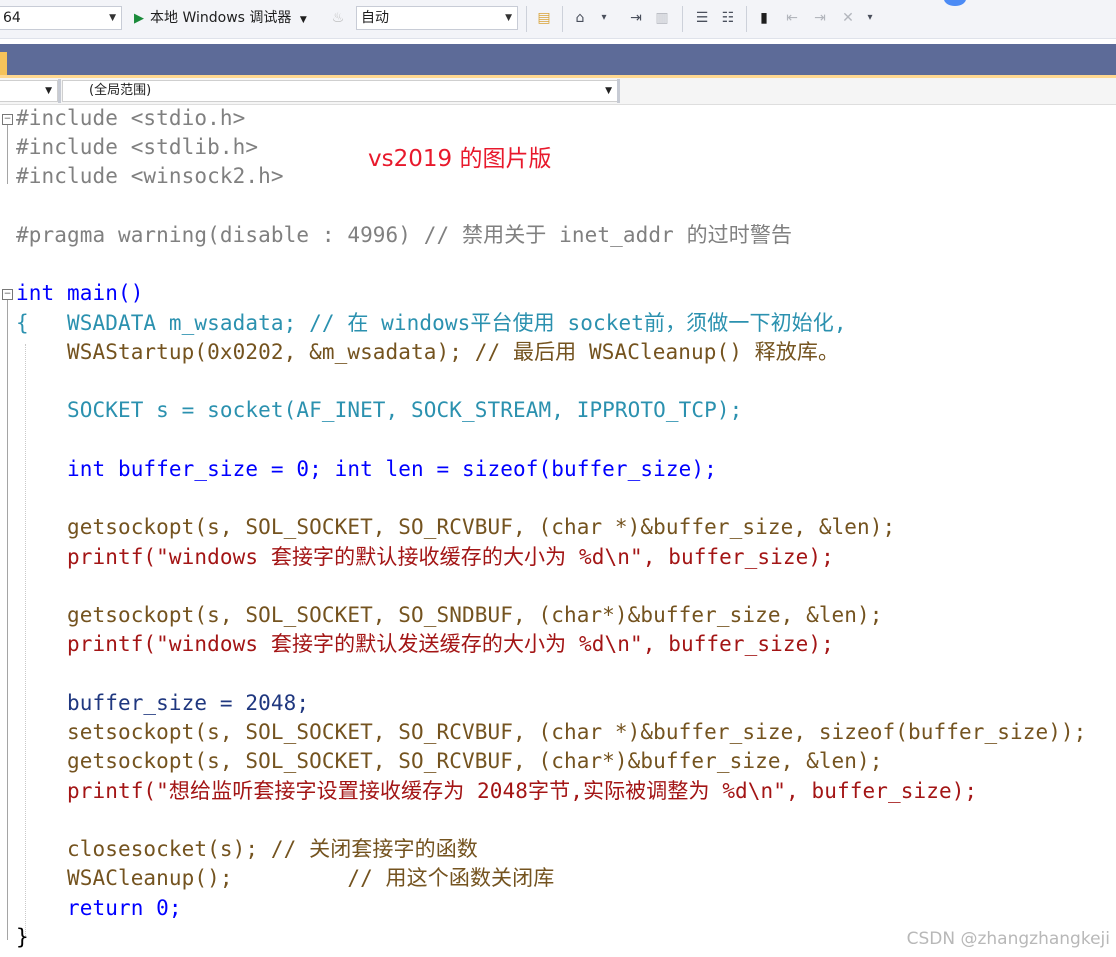  What do you see at coordinates (130, 118) in the screenshot?
I see `code-line: #include <stdio.h>` at bounding box center [130, 118].